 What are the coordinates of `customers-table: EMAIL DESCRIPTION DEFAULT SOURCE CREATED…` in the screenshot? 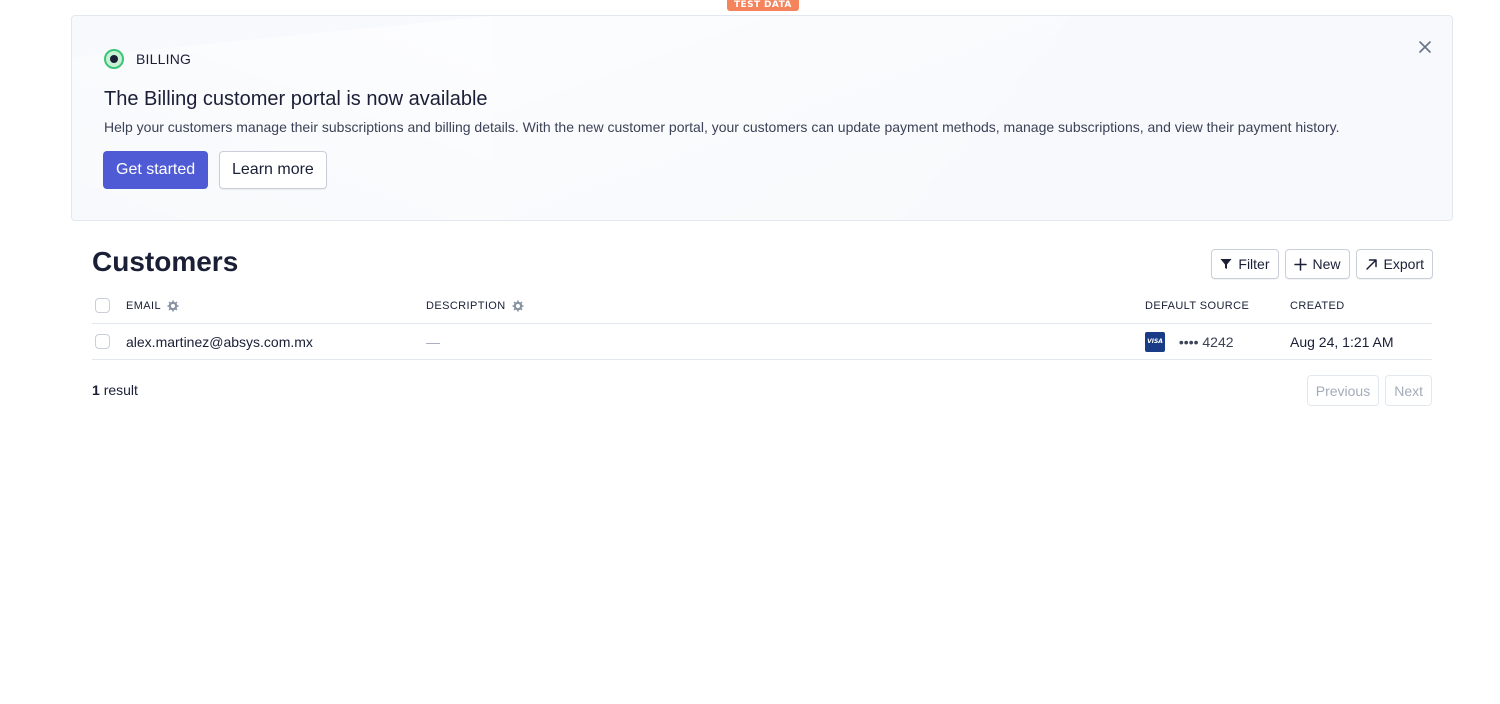 It's located at (762, 325).